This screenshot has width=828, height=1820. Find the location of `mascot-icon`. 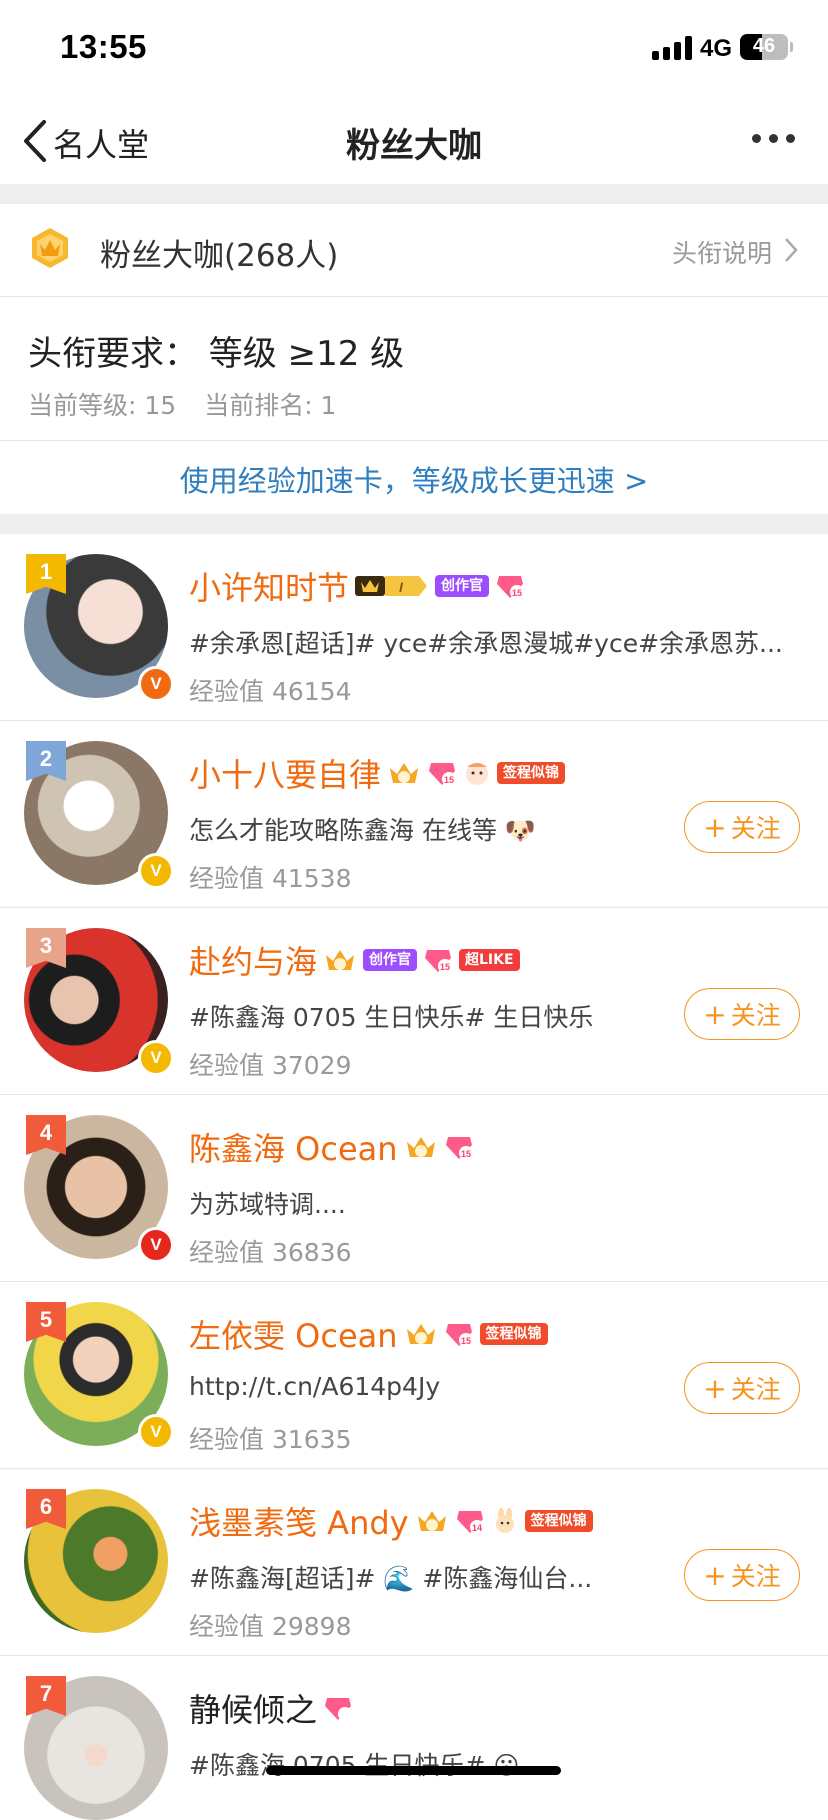

mascot-icon is located at coordinates (477, 774).